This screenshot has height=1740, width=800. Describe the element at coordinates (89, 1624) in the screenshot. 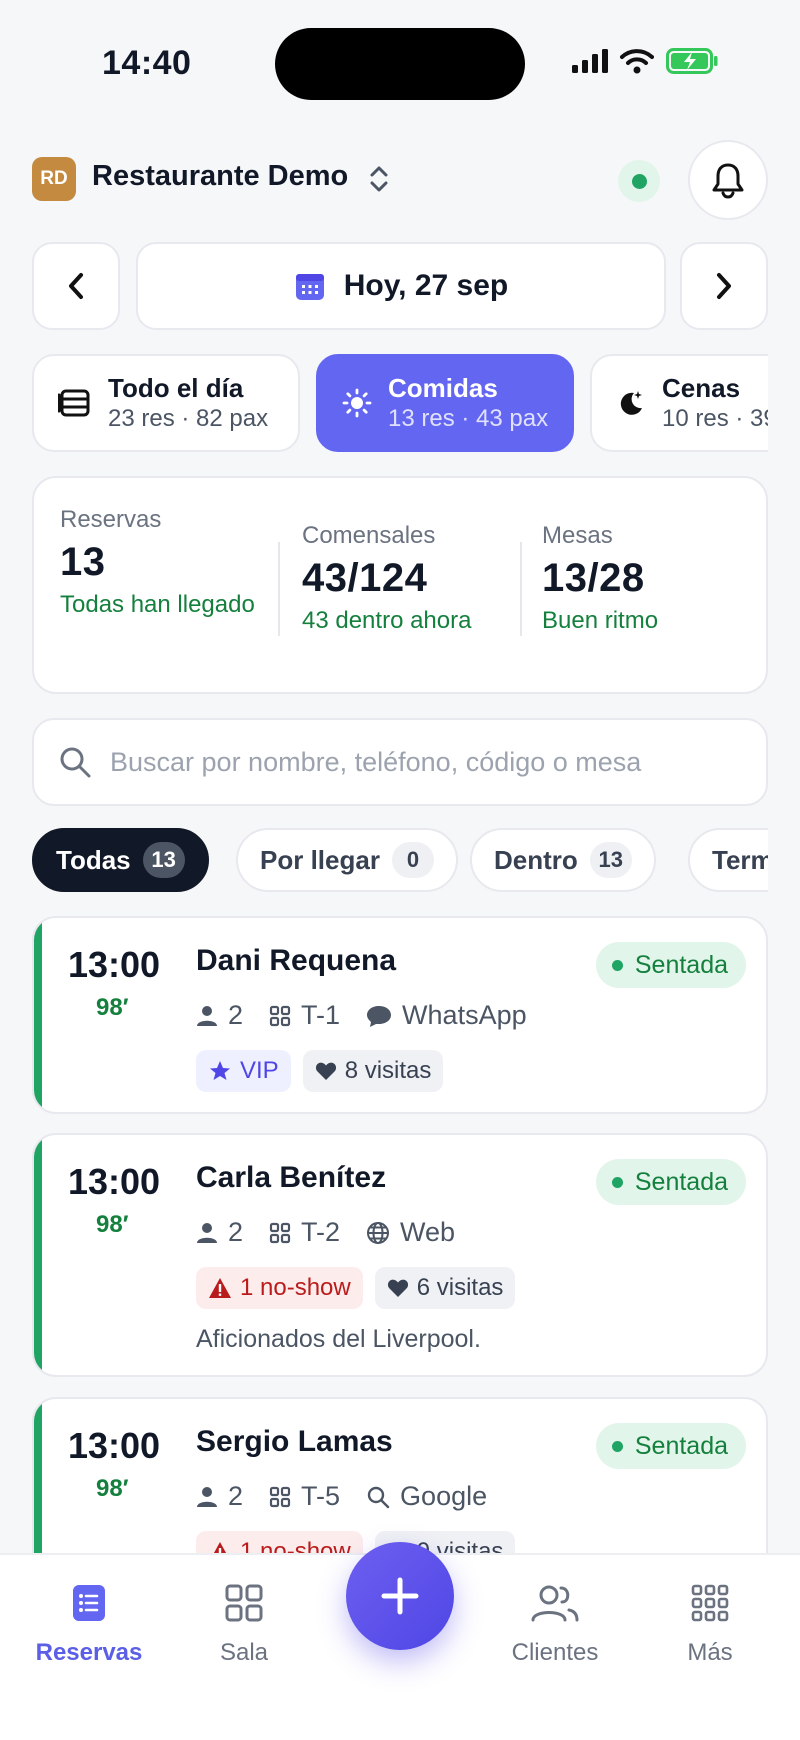

I see `nav-reservations: Reservas` at that location.